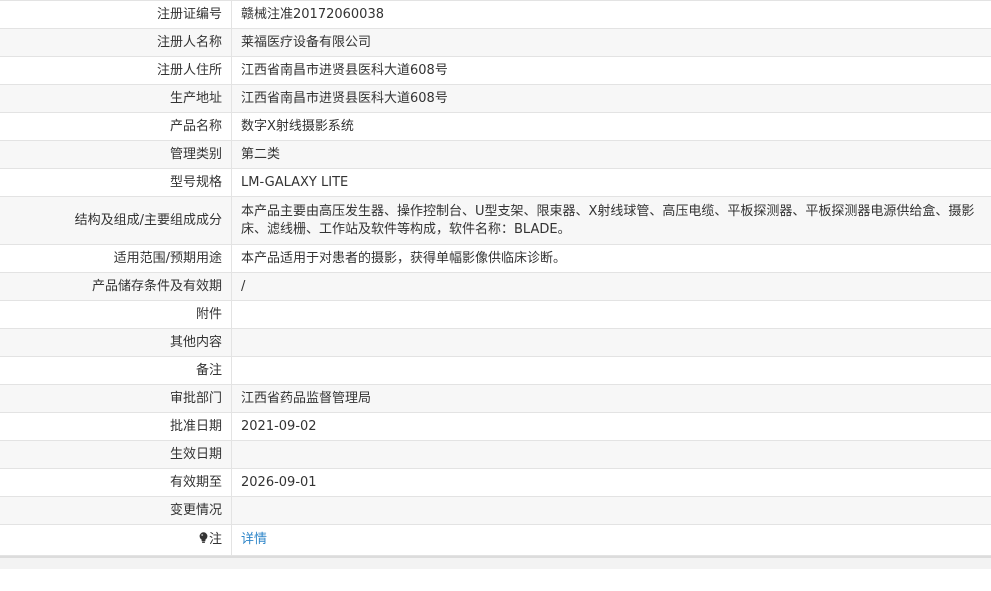 The width and height of the screenshot is (991, 591). Describe the element at coordinates (116, 398) in the screenshot. I see `row-label: 审批部门` at that location.